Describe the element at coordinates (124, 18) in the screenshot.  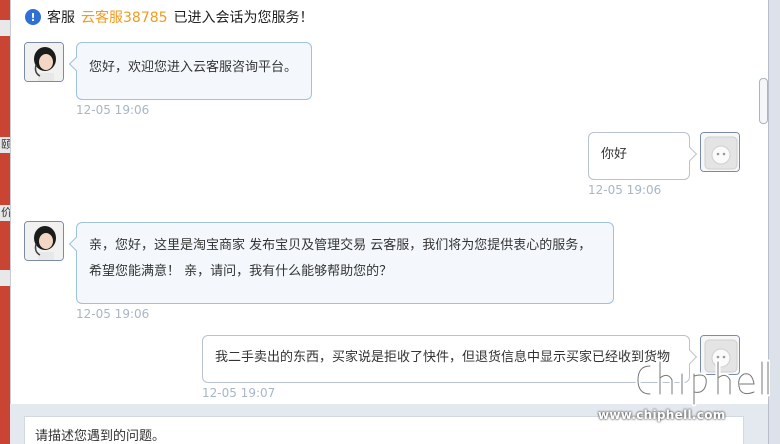
I see `agent-name: 云客服38785` at that location.